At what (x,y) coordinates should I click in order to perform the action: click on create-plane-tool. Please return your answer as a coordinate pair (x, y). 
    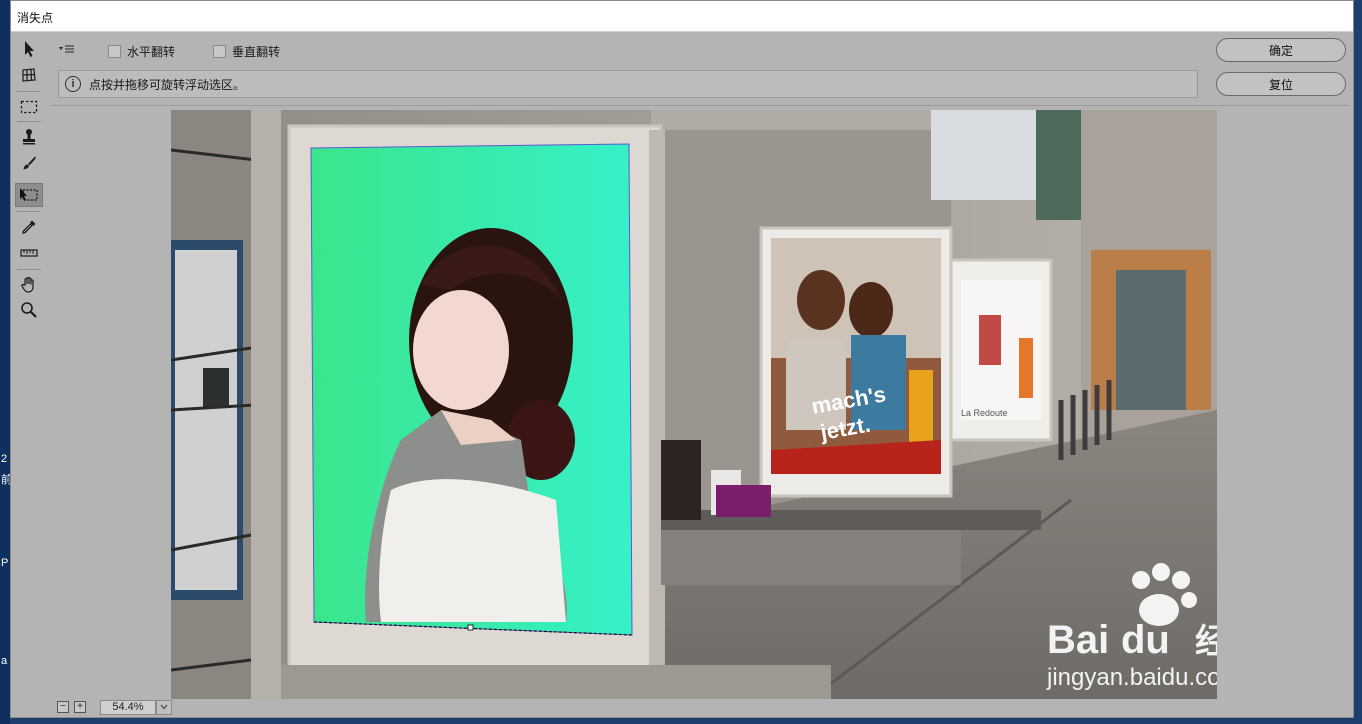
    Looking at the image, I should click on (29, 75).